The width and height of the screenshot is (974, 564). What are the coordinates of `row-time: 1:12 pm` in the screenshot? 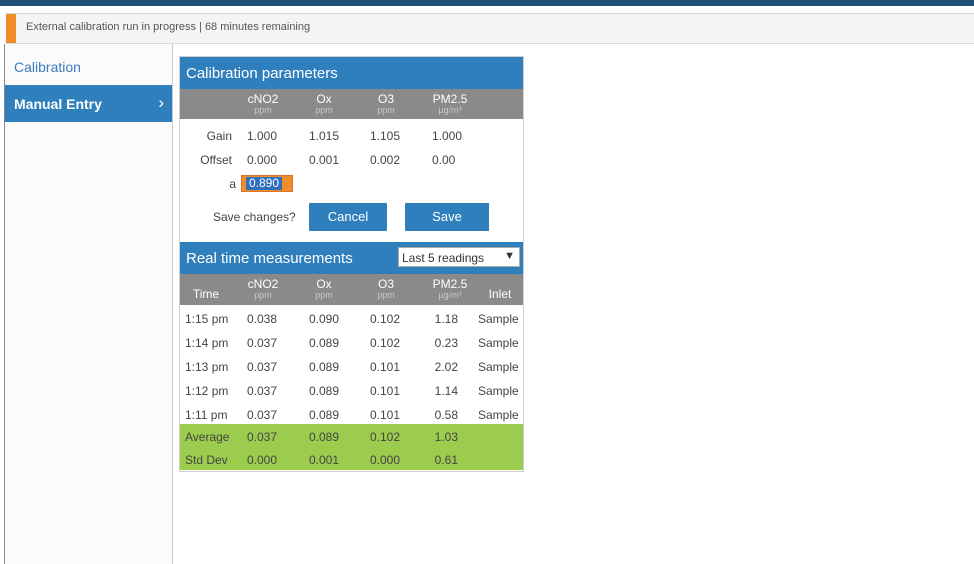 It's located at (207, 391).